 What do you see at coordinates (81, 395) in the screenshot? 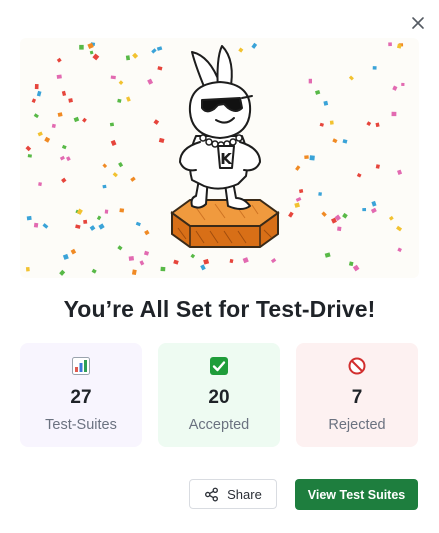
I see `stat-card-test-suites: 27 Test-Suites` at bounding box center [81, 395].